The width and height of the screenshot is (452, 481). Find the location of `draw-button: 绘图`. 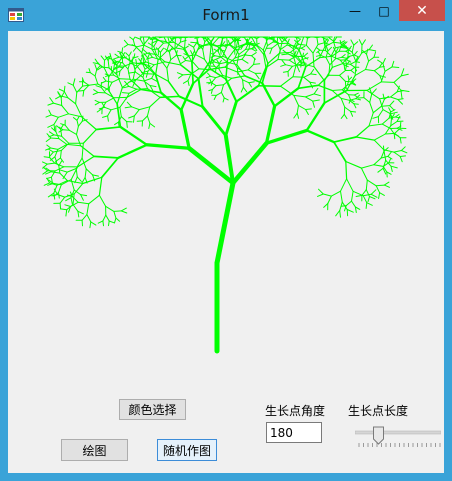

draw-button: 绘图 is located at coordinates (94, 450).